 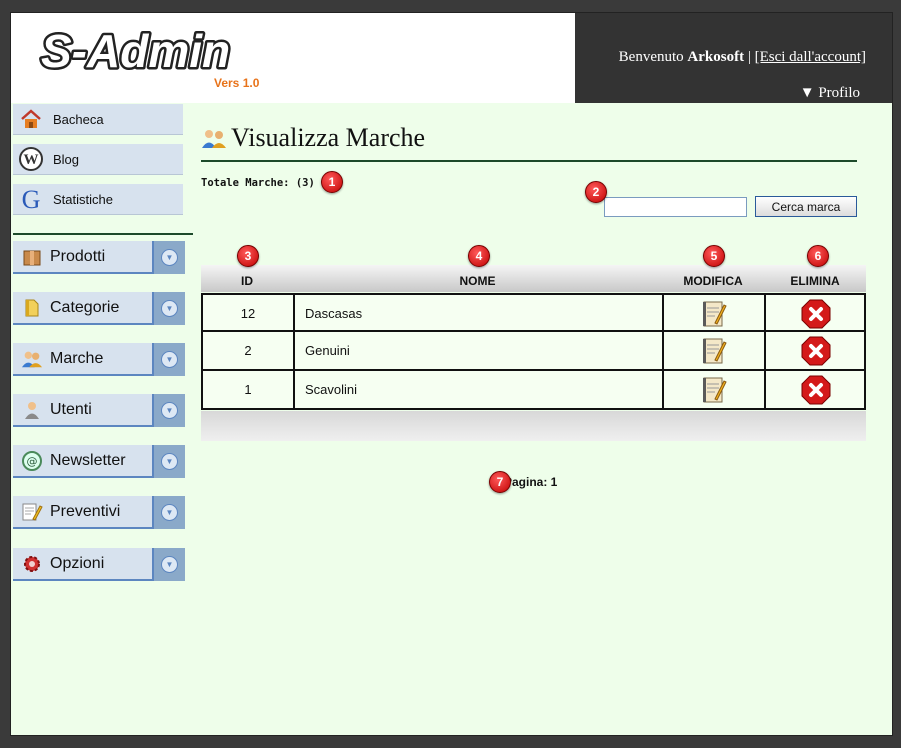 I want to click on column-header-nome: NOME, so click(x=477, y=281).